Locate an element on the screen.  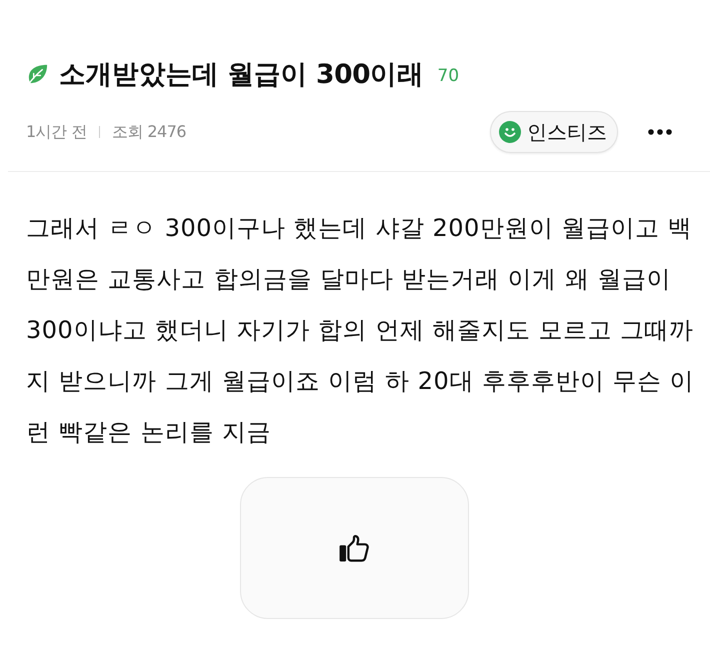
leaf-icon is located at coordinates (37, 74).